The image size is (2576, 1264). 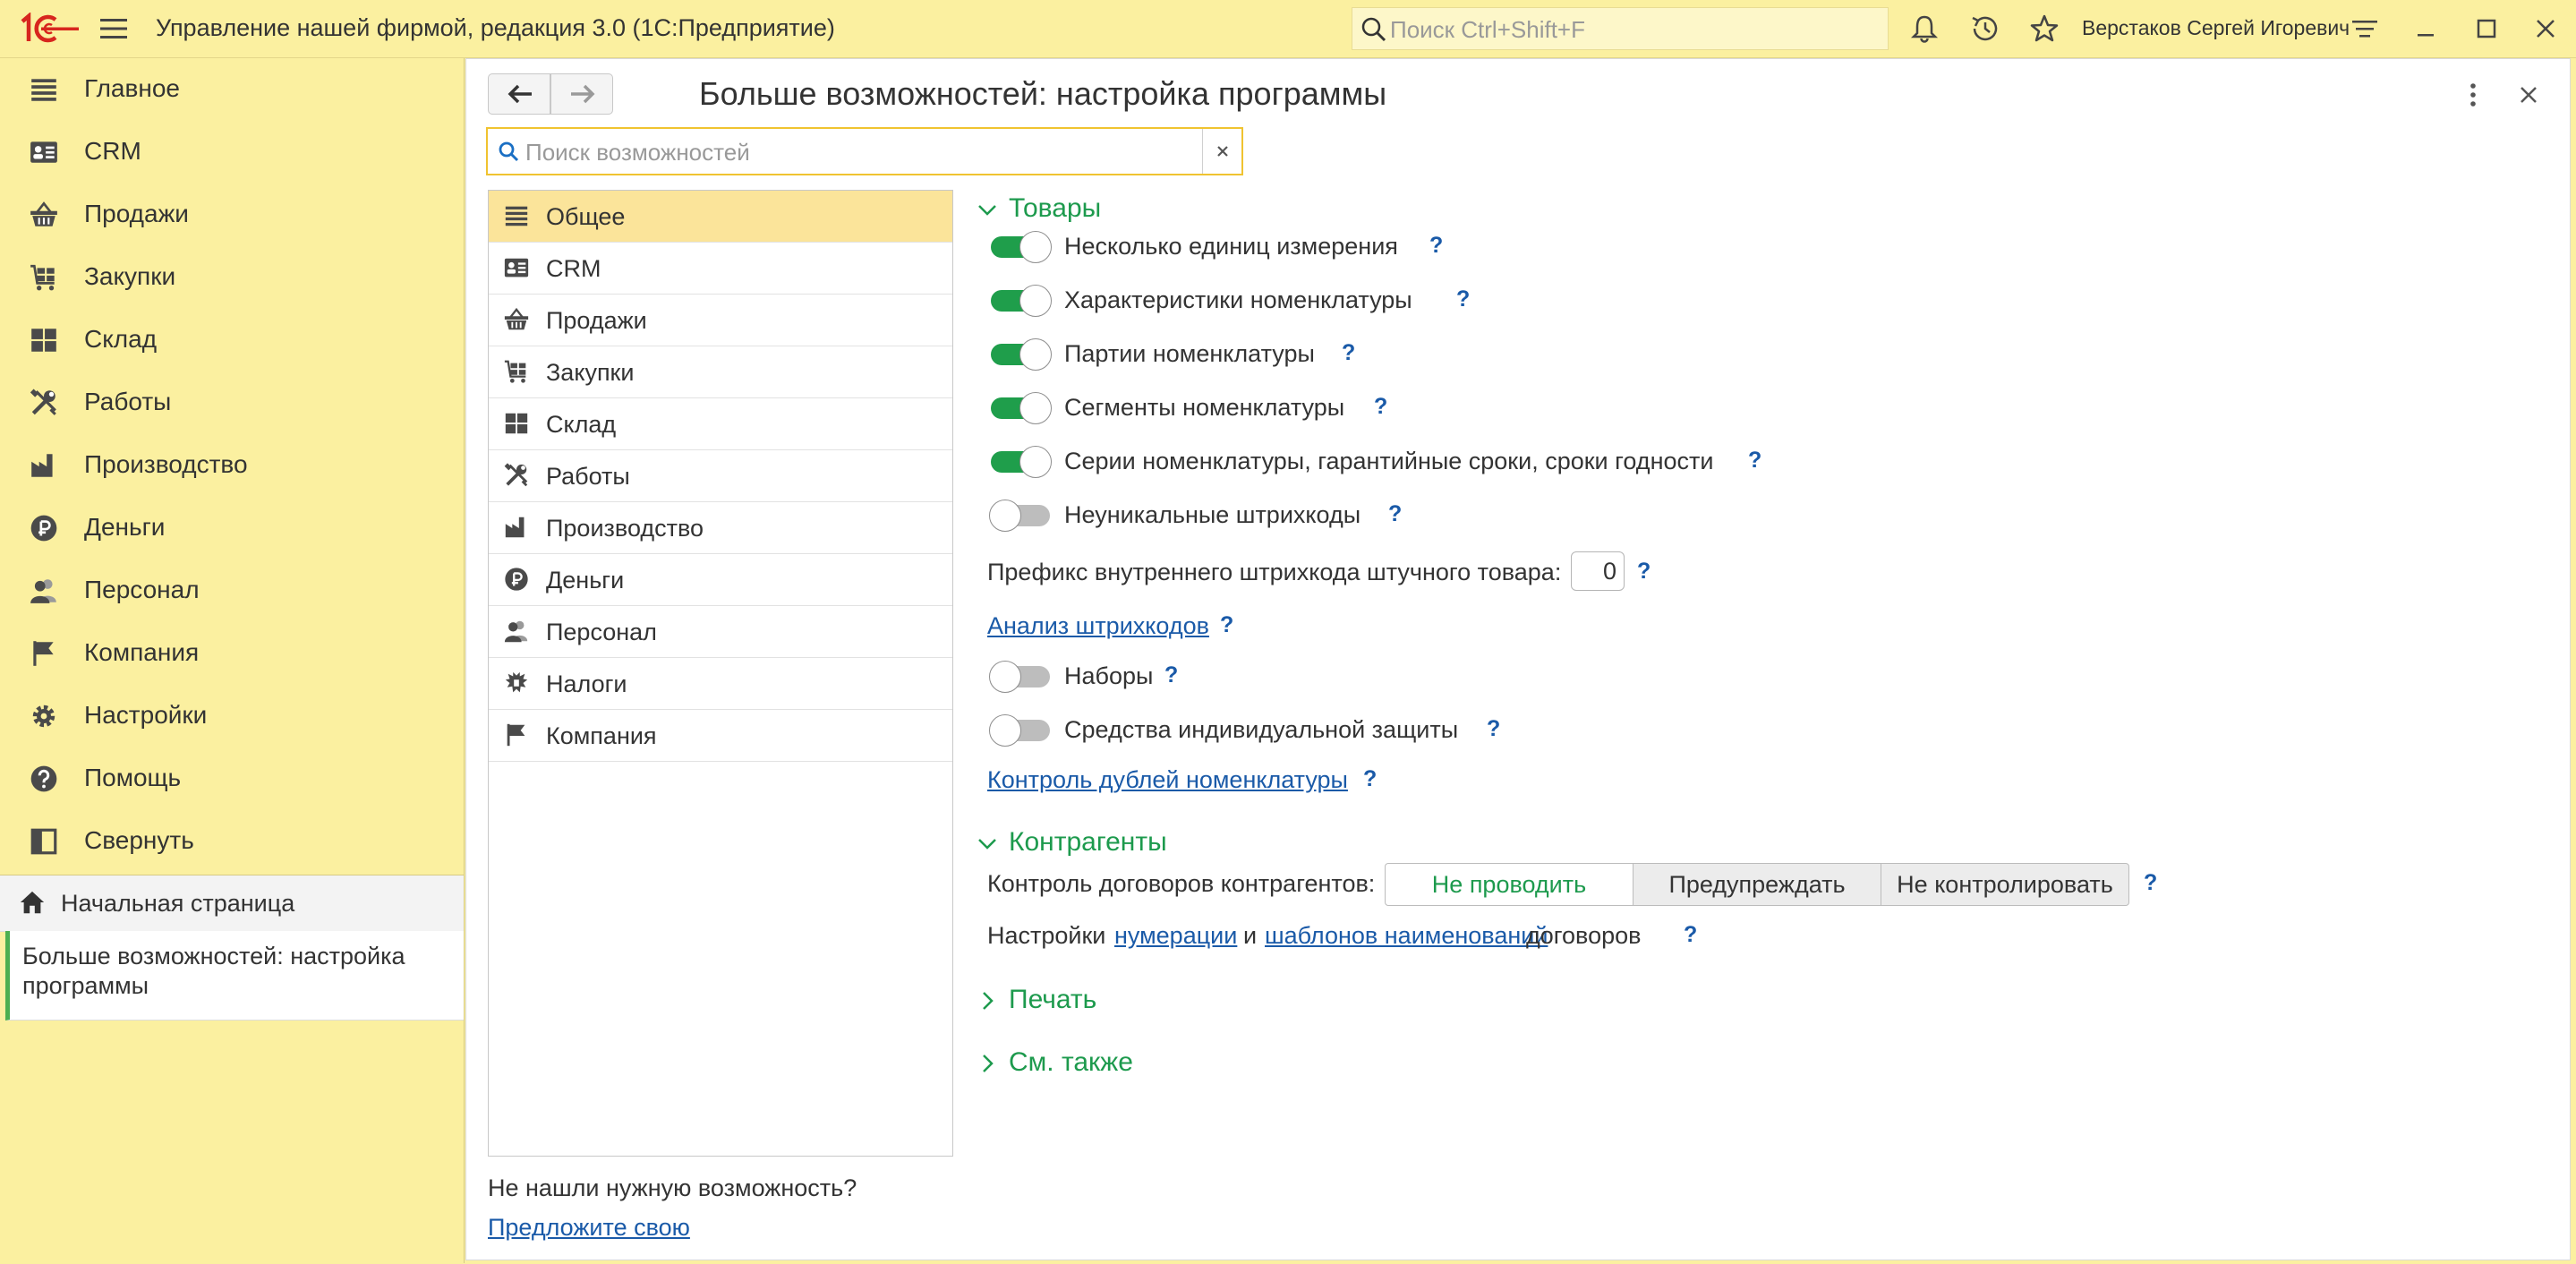 I want to click on suggest-feature-link: Предложите свою, so click(x=589, y=1228).